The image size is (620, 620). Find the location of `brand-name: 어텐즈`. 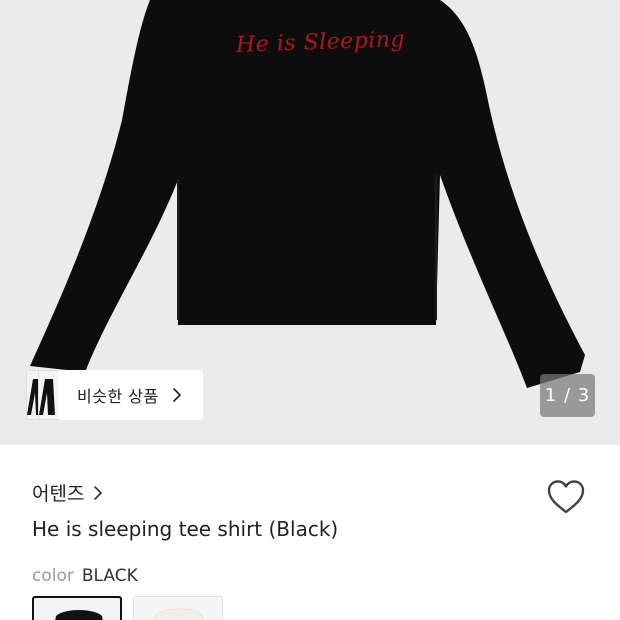

brand-name: 어텐즈 is located at coordinates (58, 494).